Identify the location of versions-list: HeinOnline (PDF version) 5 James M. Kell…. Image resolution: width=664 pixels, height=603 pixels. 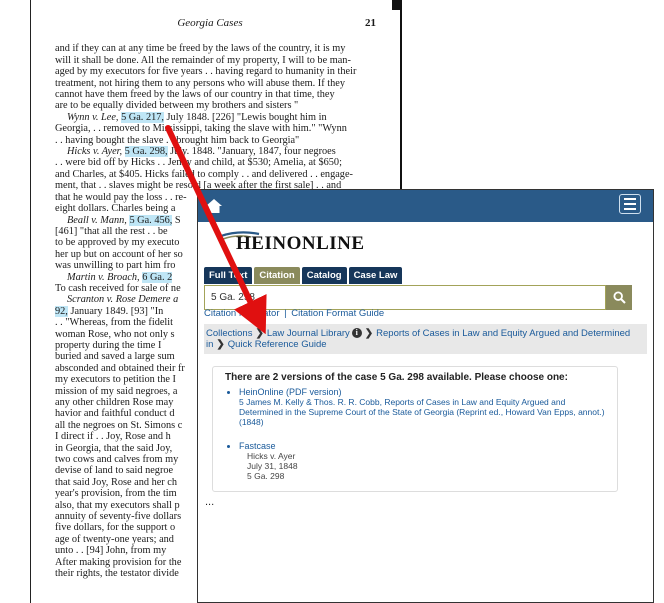
(415, 434).